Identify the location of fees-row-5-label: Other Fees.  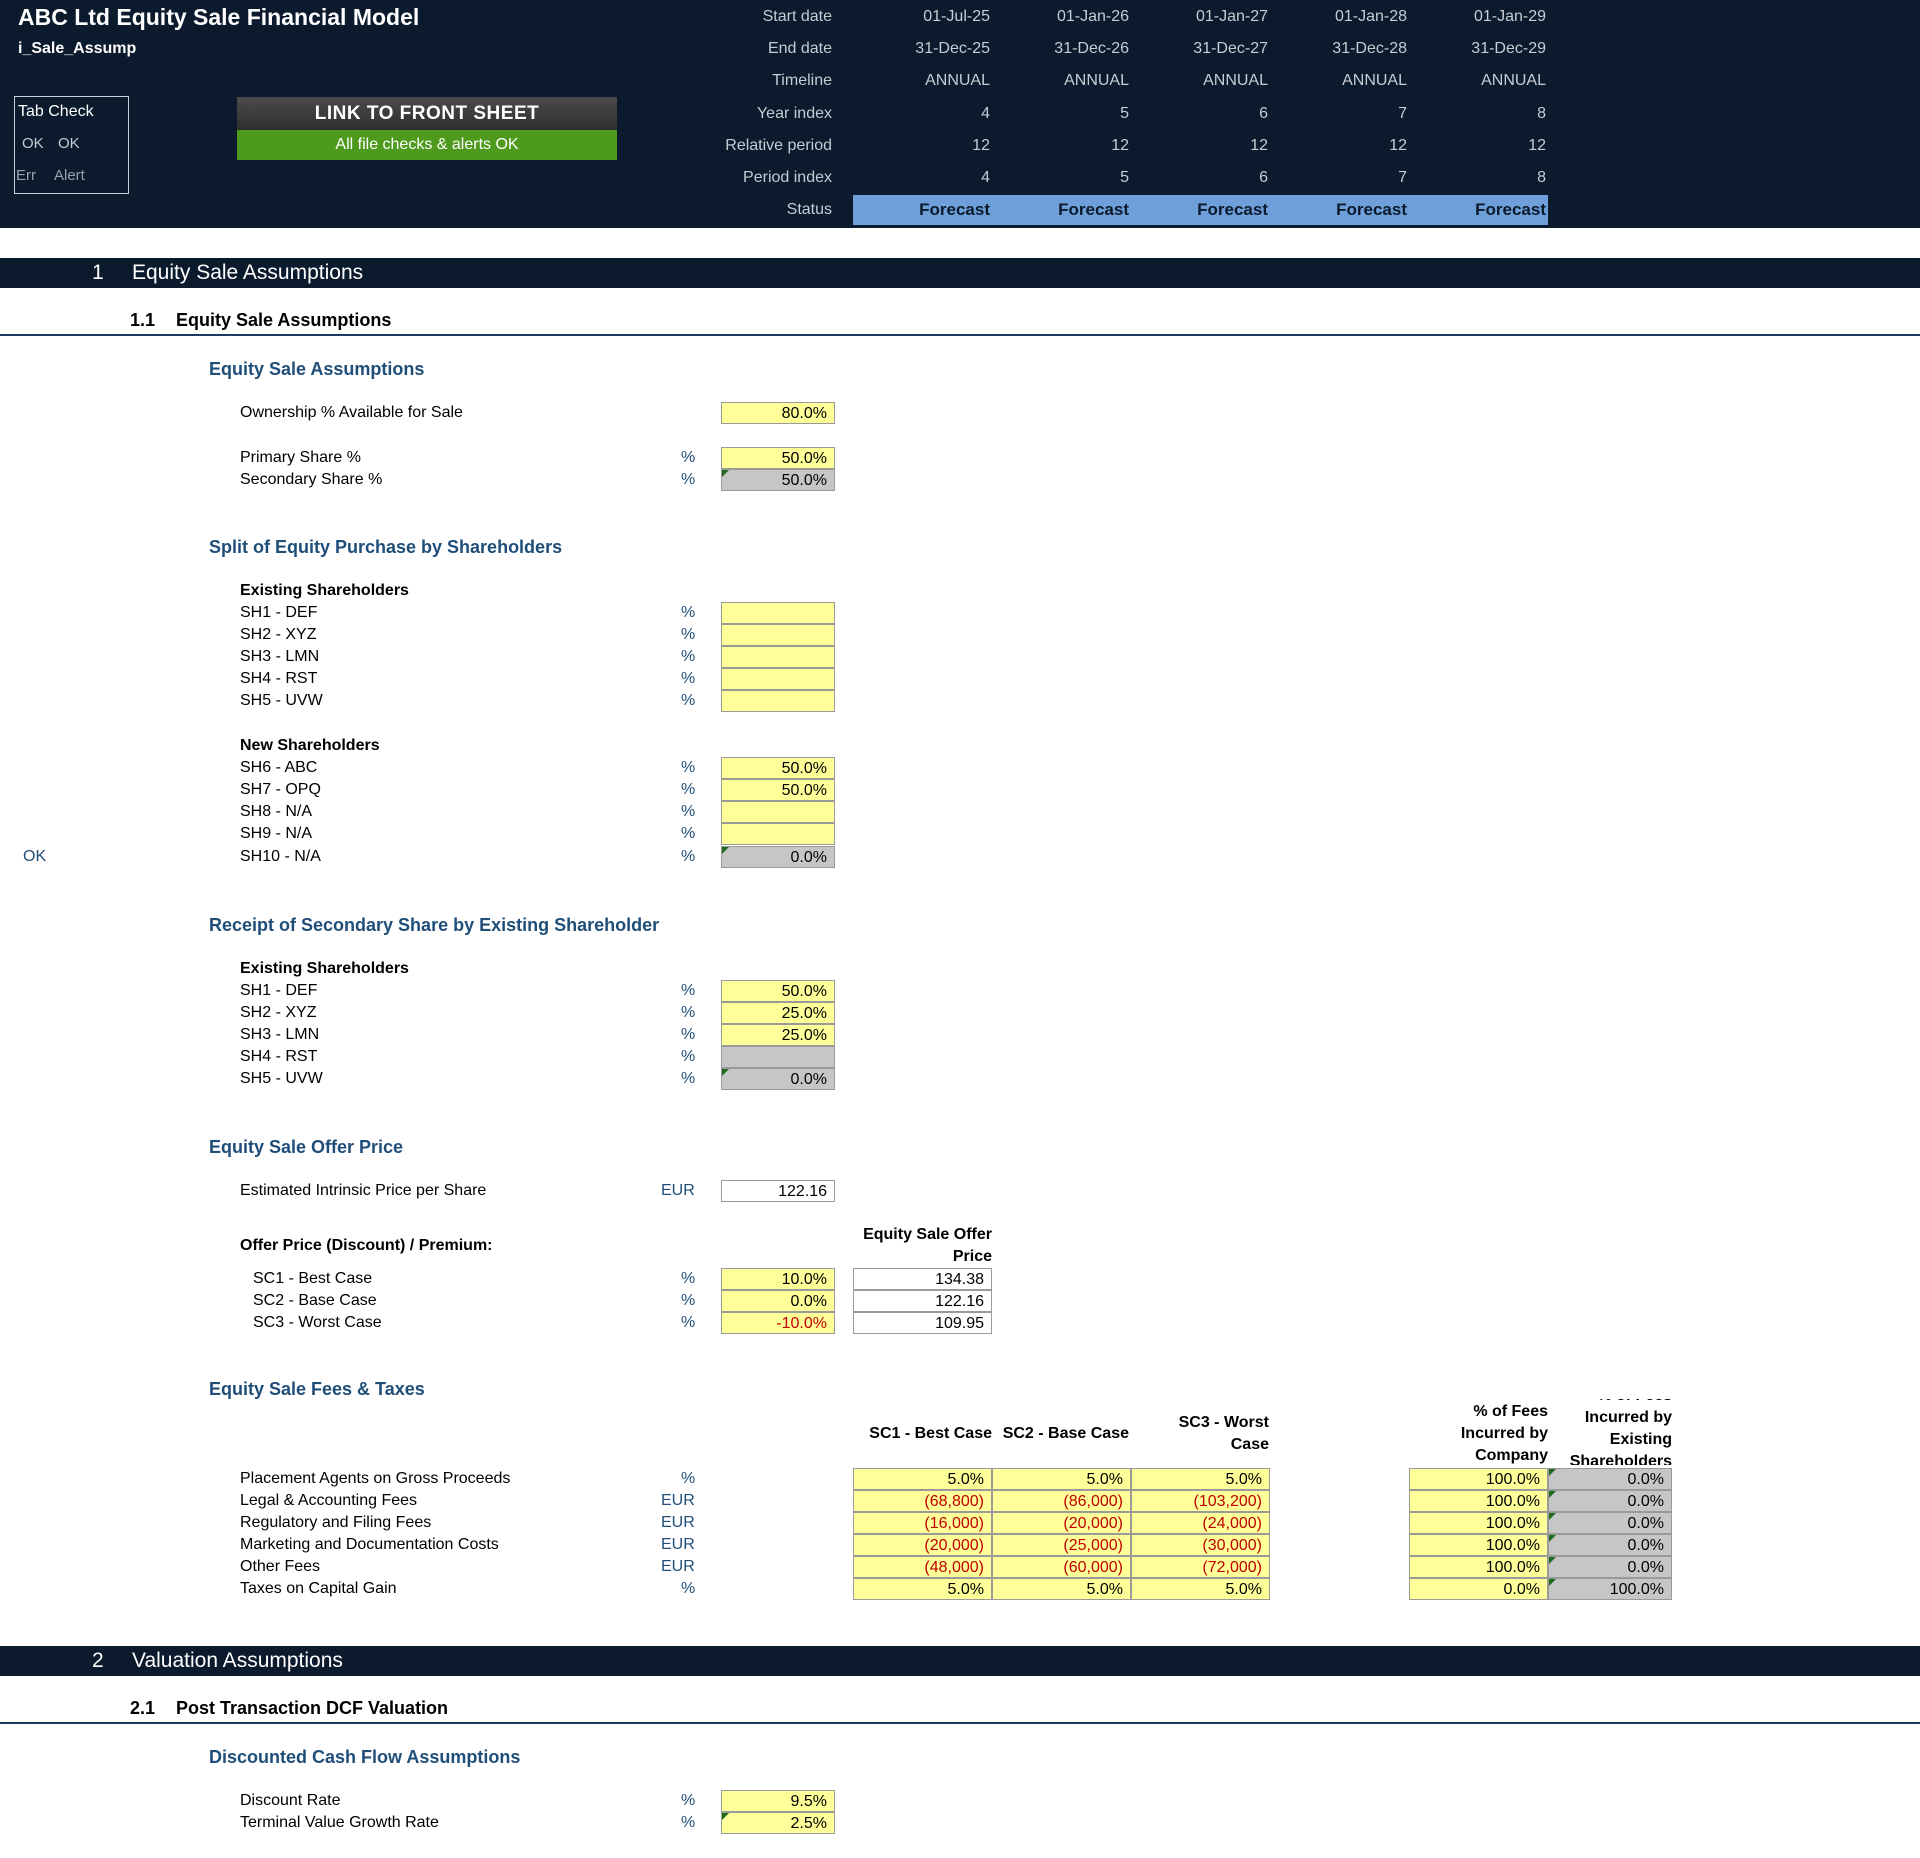
(280, 1566).